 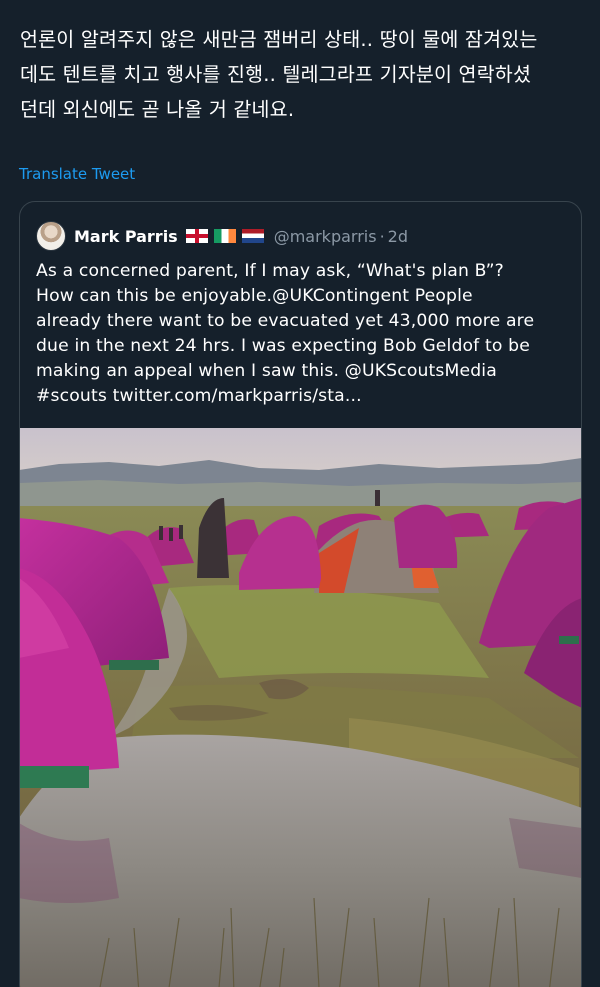 I want to click on flag-emojis, so click(x=224, y=236).